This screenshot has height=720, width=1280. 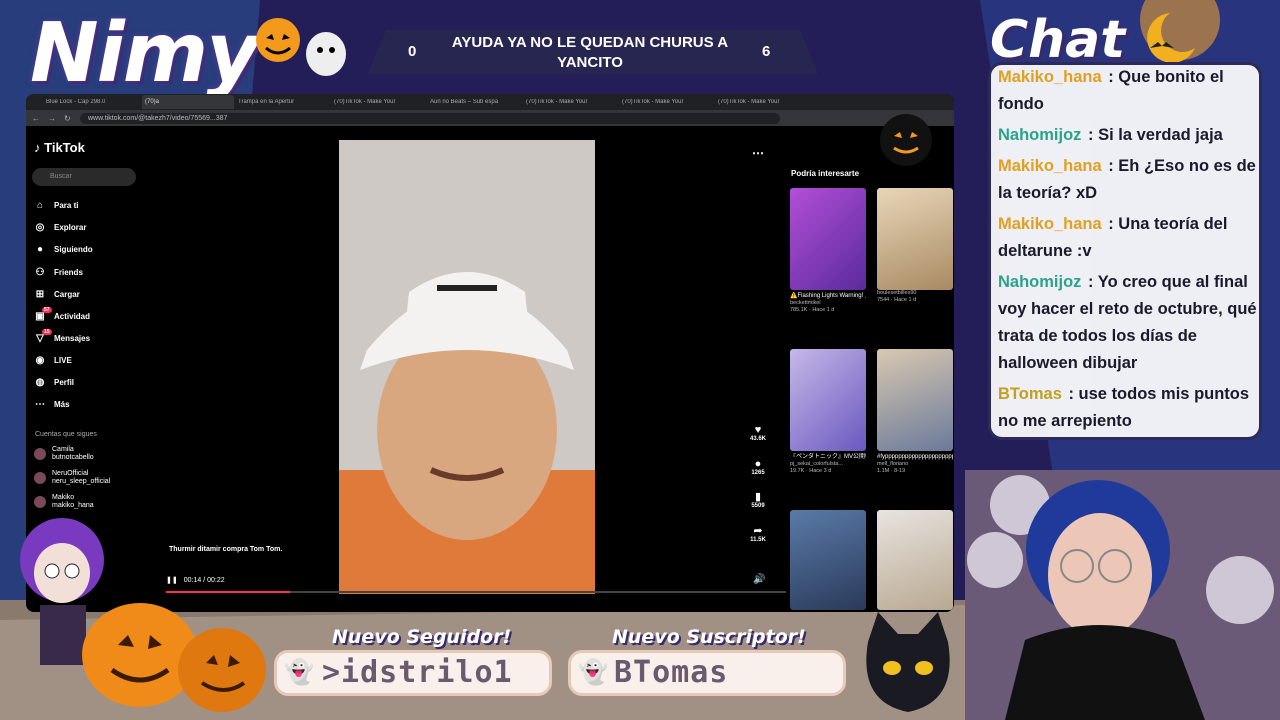 I want to click on compass-icon: ◎, so click(x=40, y=227).